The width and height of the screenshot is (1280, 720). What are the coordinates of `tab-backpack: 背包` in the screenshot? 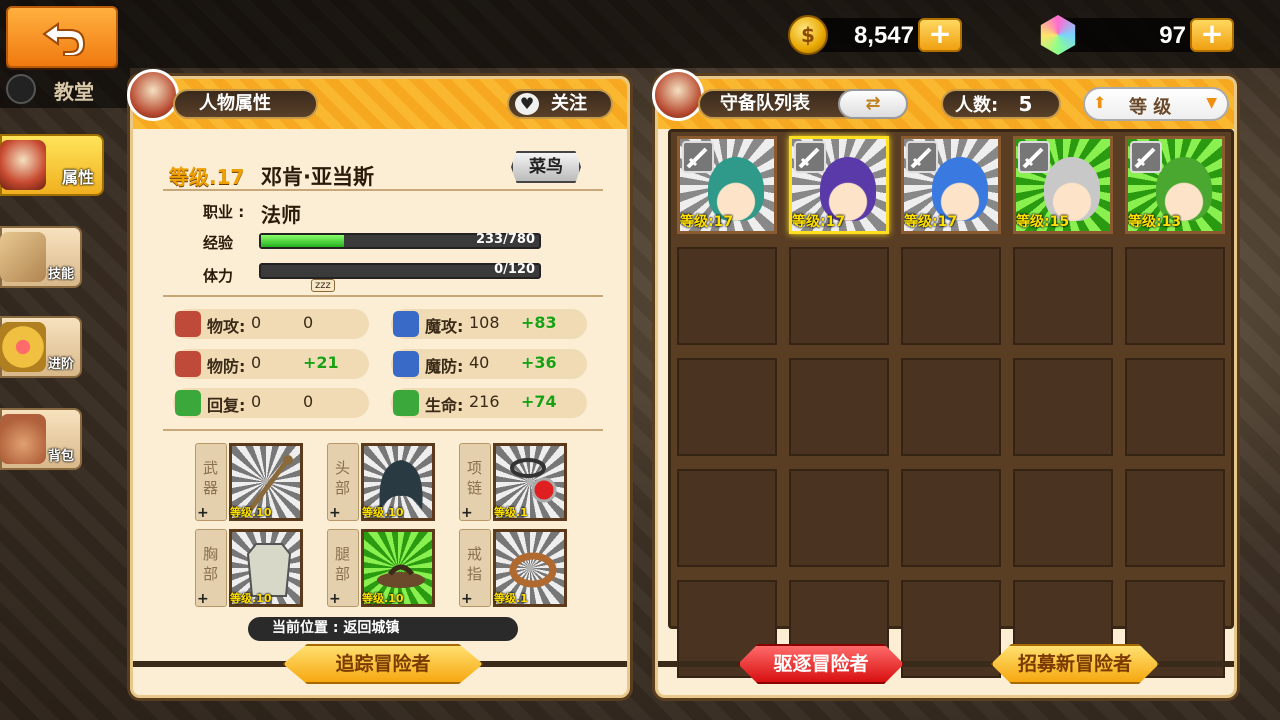 It's located at (41, 439).